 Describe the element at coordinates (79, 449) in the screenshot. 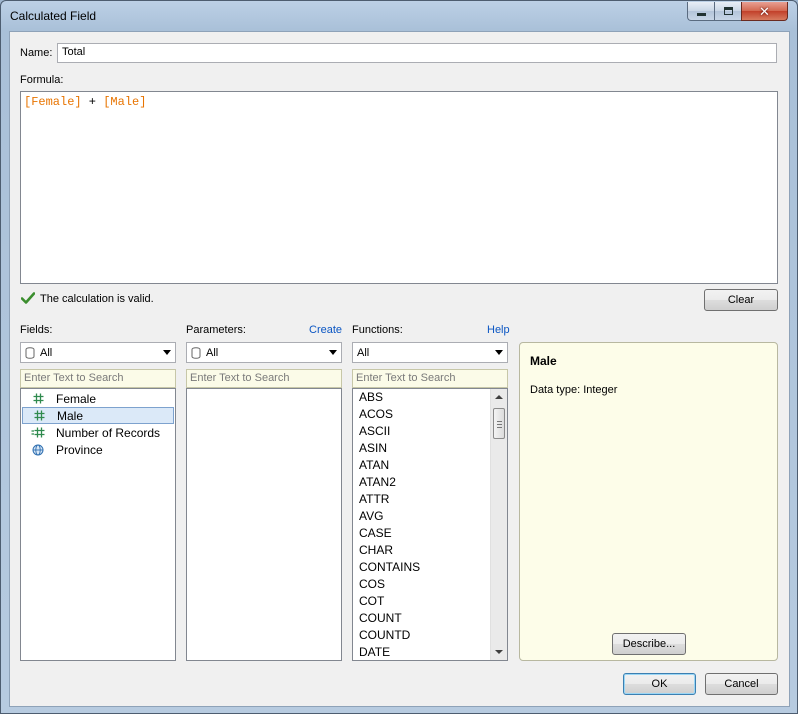

I see `field-item-label: Province` at that location.